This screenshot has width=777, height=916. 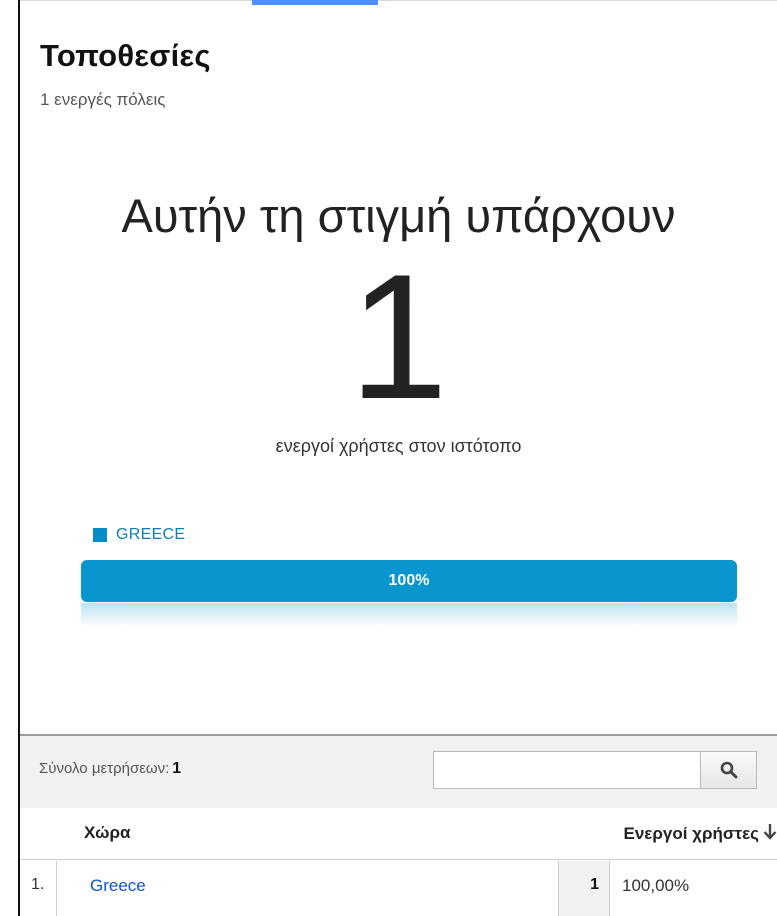 I want to click on total-metrics-label: Σύνολο μετρήσεων:, so click(x=104, y=768).